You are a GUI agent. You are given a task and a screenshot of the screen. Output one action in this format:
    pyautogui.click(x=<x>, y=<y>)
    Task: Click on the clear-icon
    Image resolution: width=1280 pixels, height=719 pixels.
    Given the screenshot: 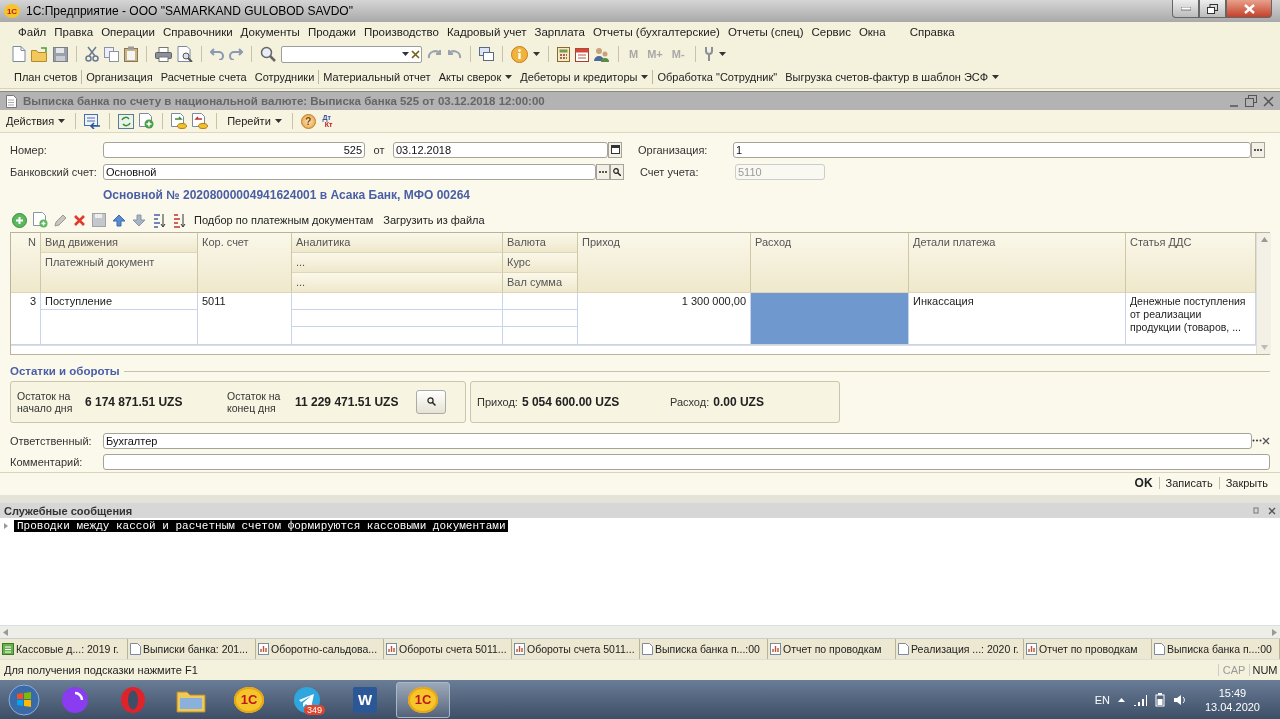 What is the action you would take?
    pyautogui.click(x=1266, y=440)
    